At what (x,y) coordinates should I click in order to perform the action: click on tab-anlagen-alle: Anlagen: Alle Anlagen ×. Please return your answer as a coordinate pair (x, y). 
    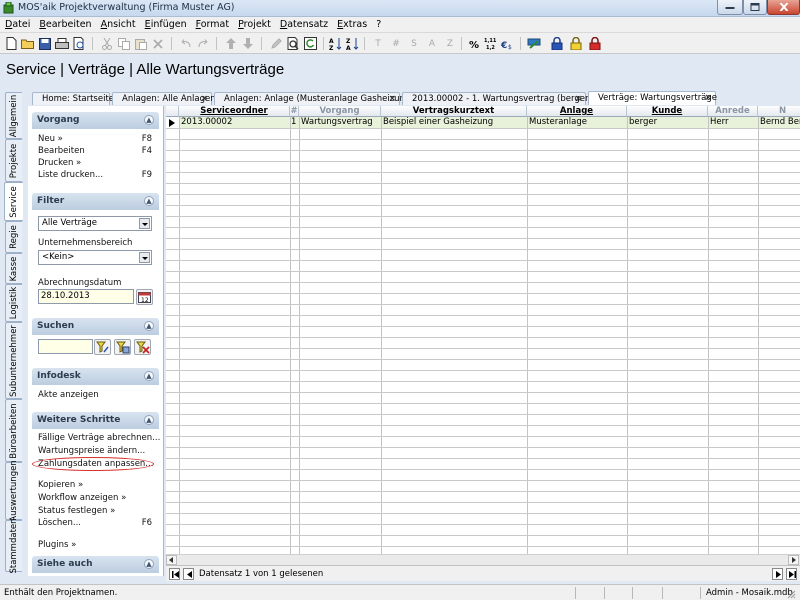
    Looking at the image, I should click on (164, 98).